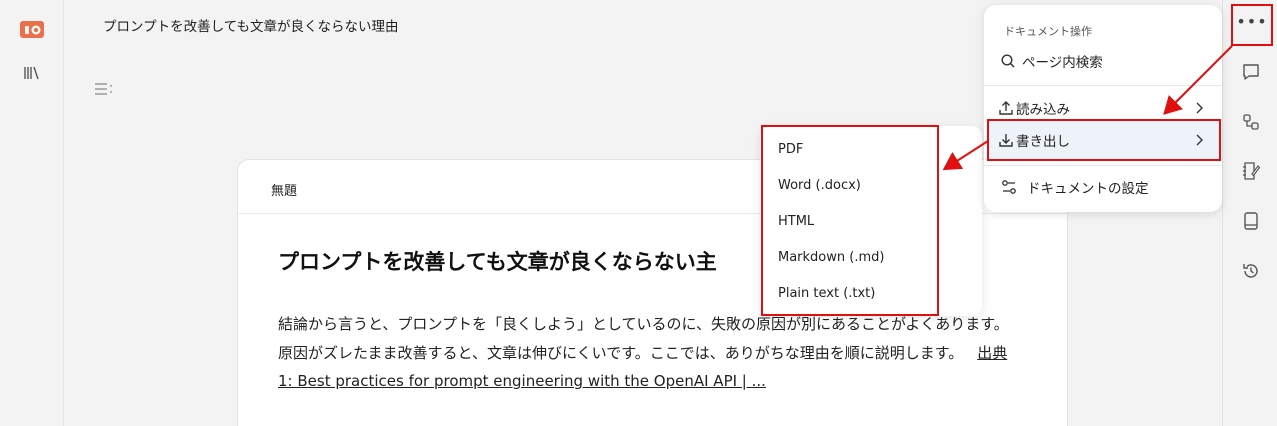 This screenshot has height=426, width=1277. I want to click on right-rail, so click(1249, 213).